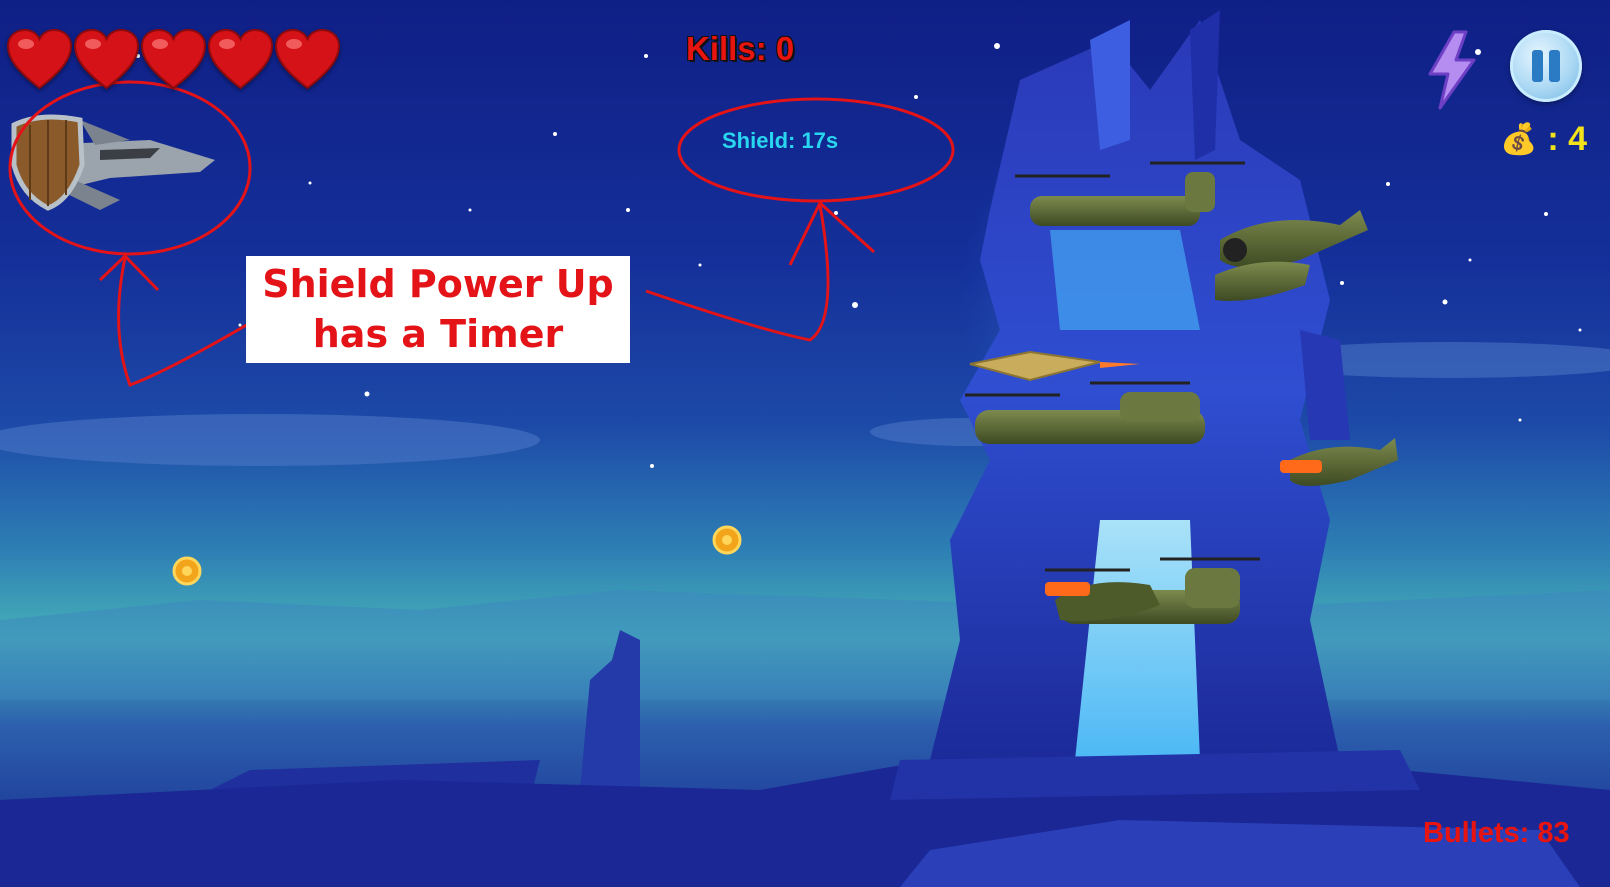 The image size is (1610, 887). What do you see at coordinates (1537, 66) in the screenshot?
I see `pause-icon` at bounding box center [1537, 66].